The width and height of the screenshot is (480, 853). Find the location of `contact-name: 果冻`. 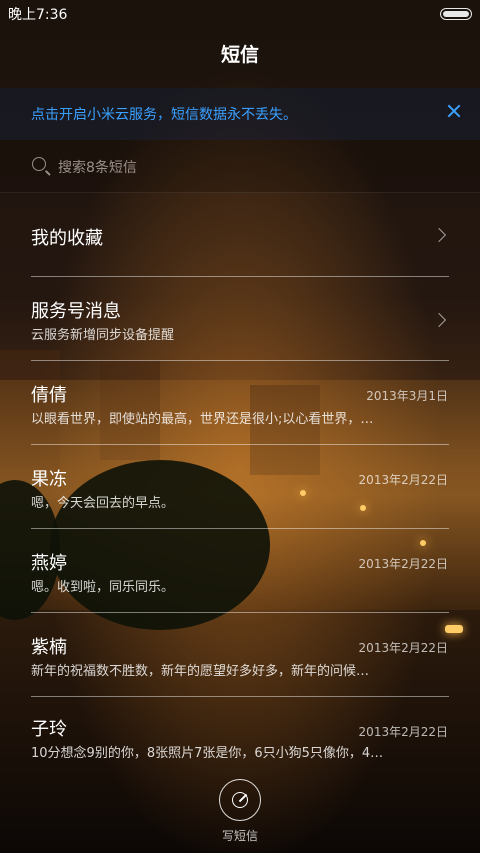

contact-name: 果冻 is located at coordinates (49, 479).